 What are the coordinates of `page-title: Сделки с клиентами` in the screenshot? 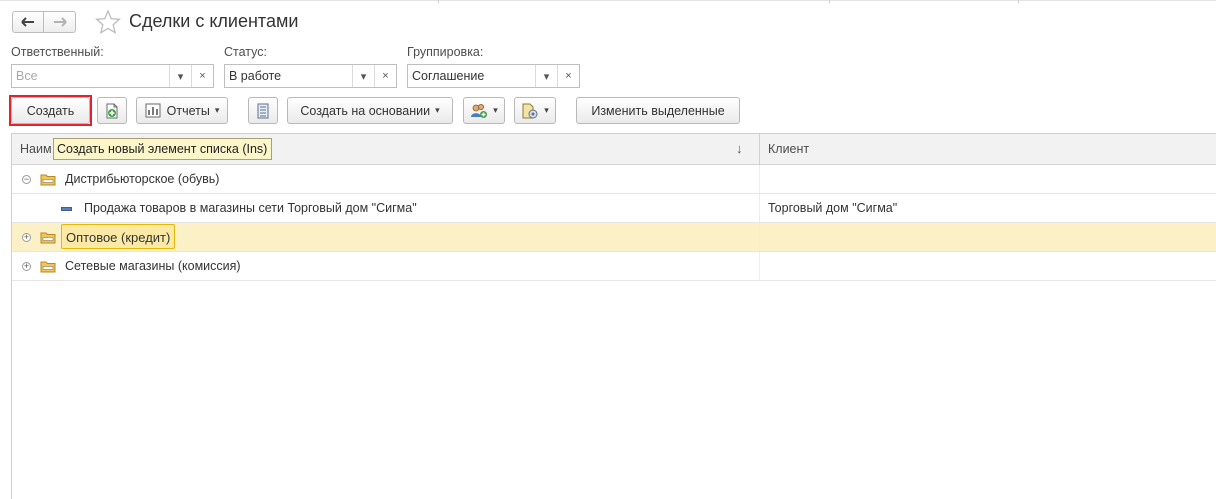 It's located at (214, 21).